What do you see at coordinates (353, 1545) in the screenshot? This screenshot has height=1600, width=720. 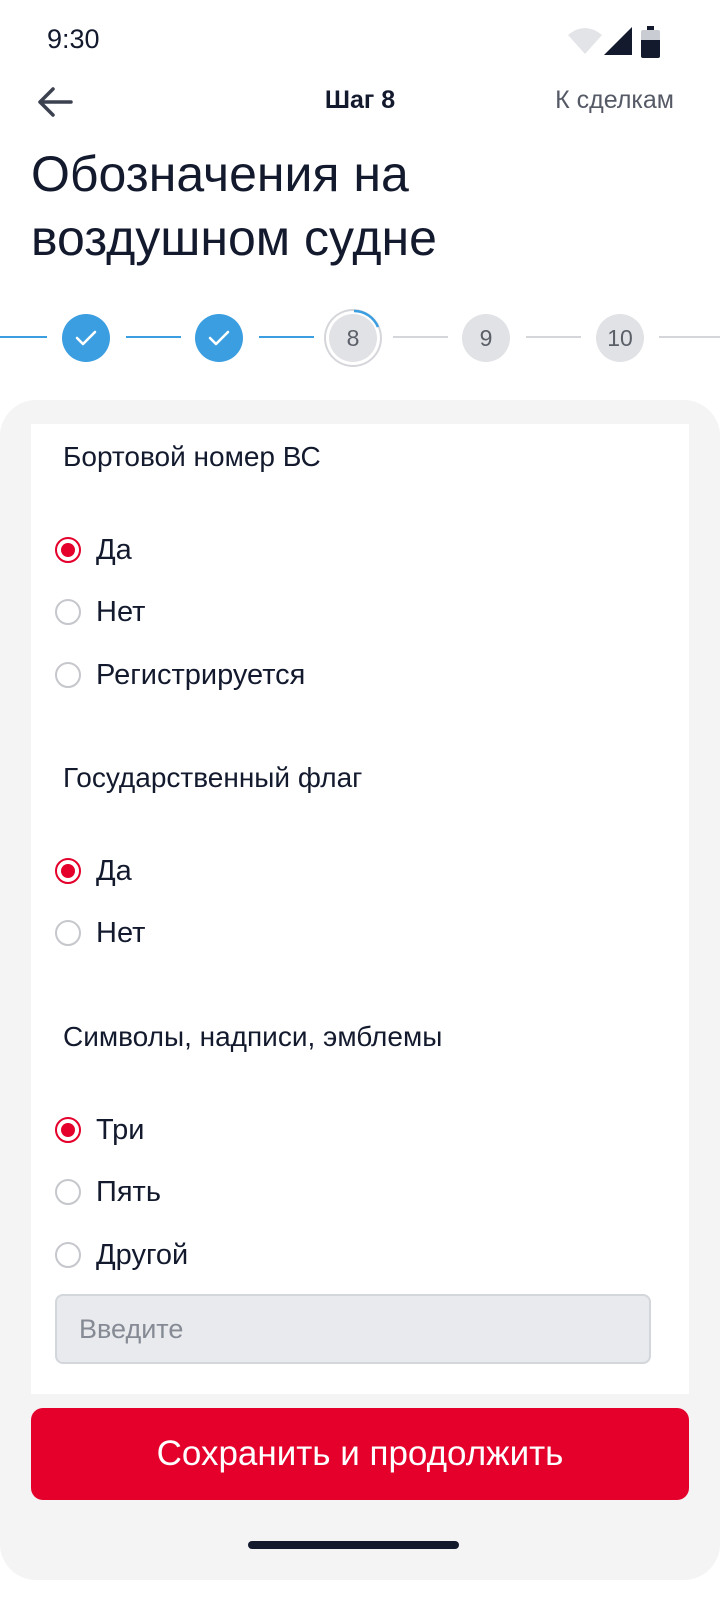 I see `home-indicator` at bounding box center [353, 1545].